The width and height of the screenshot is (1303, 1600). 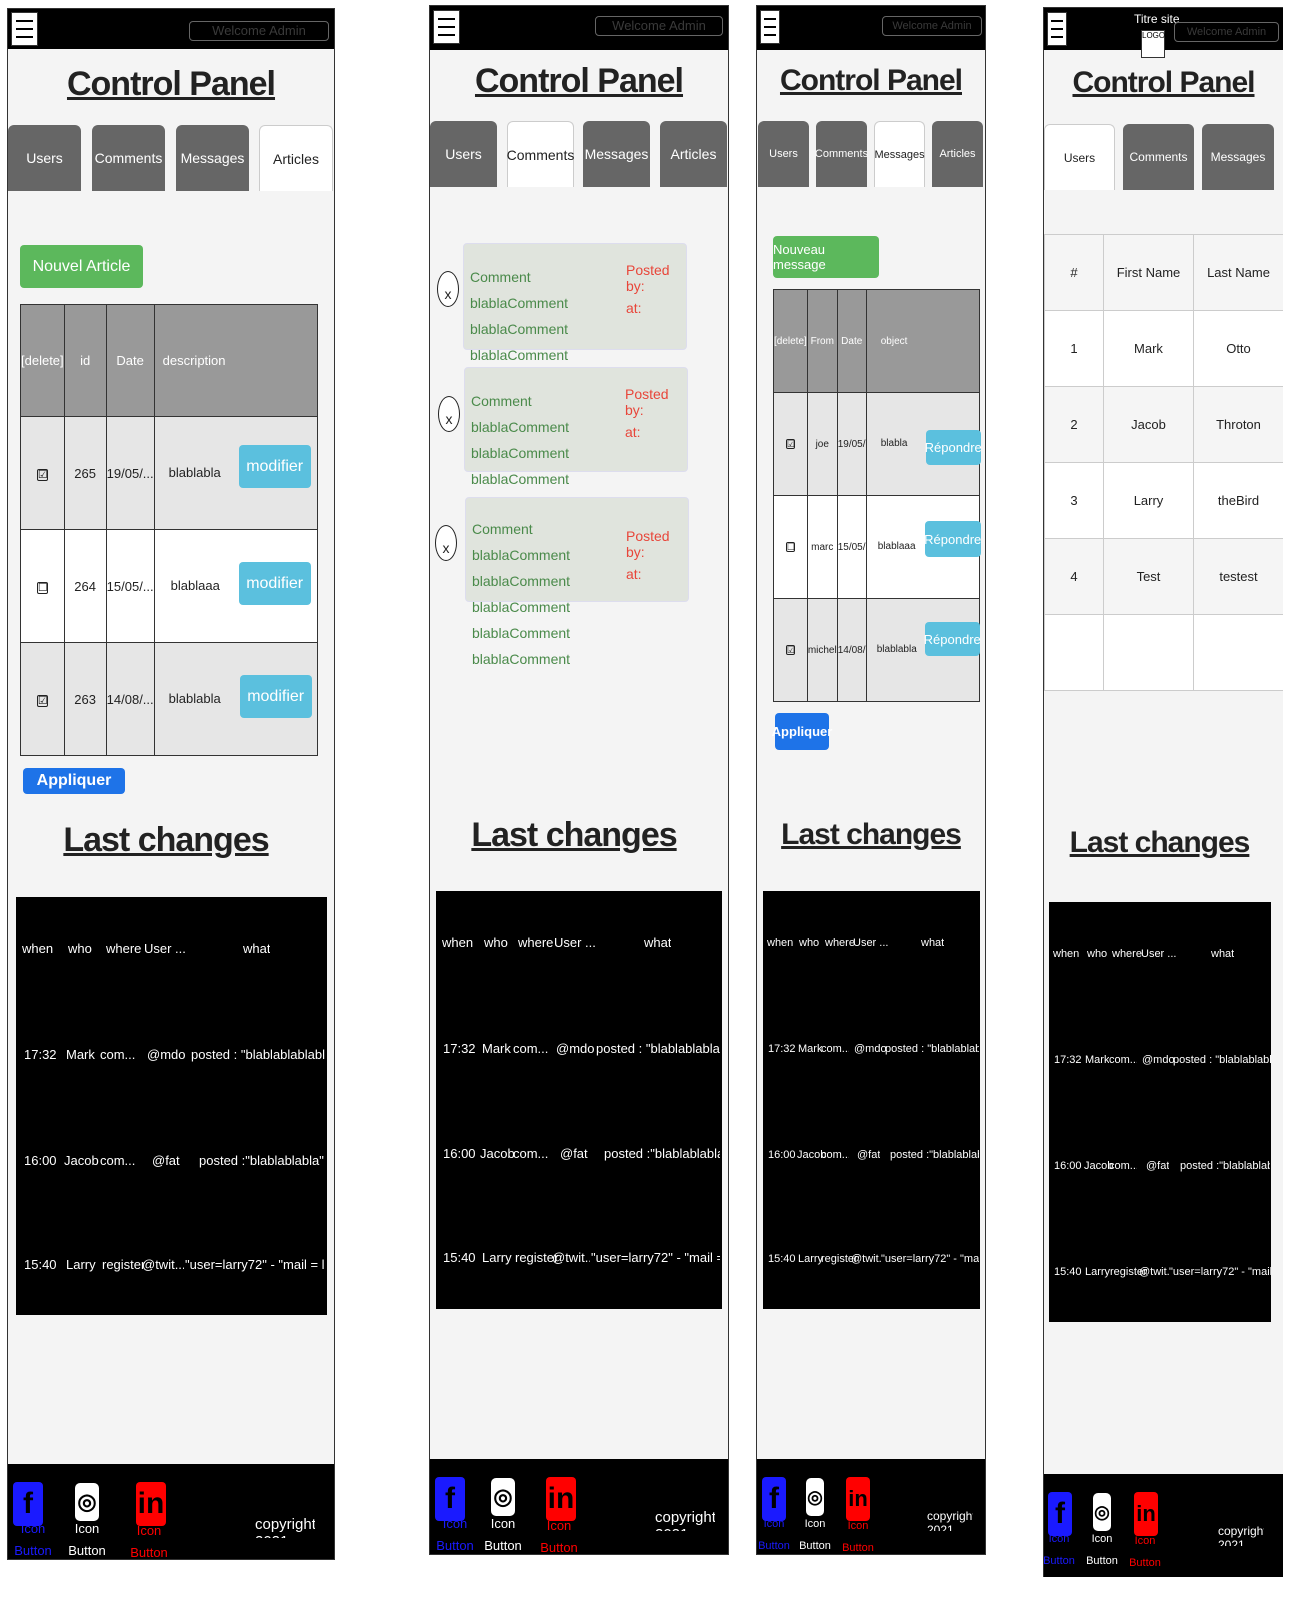 I want to click on cell: Otto, so click(x=1238, y=348).